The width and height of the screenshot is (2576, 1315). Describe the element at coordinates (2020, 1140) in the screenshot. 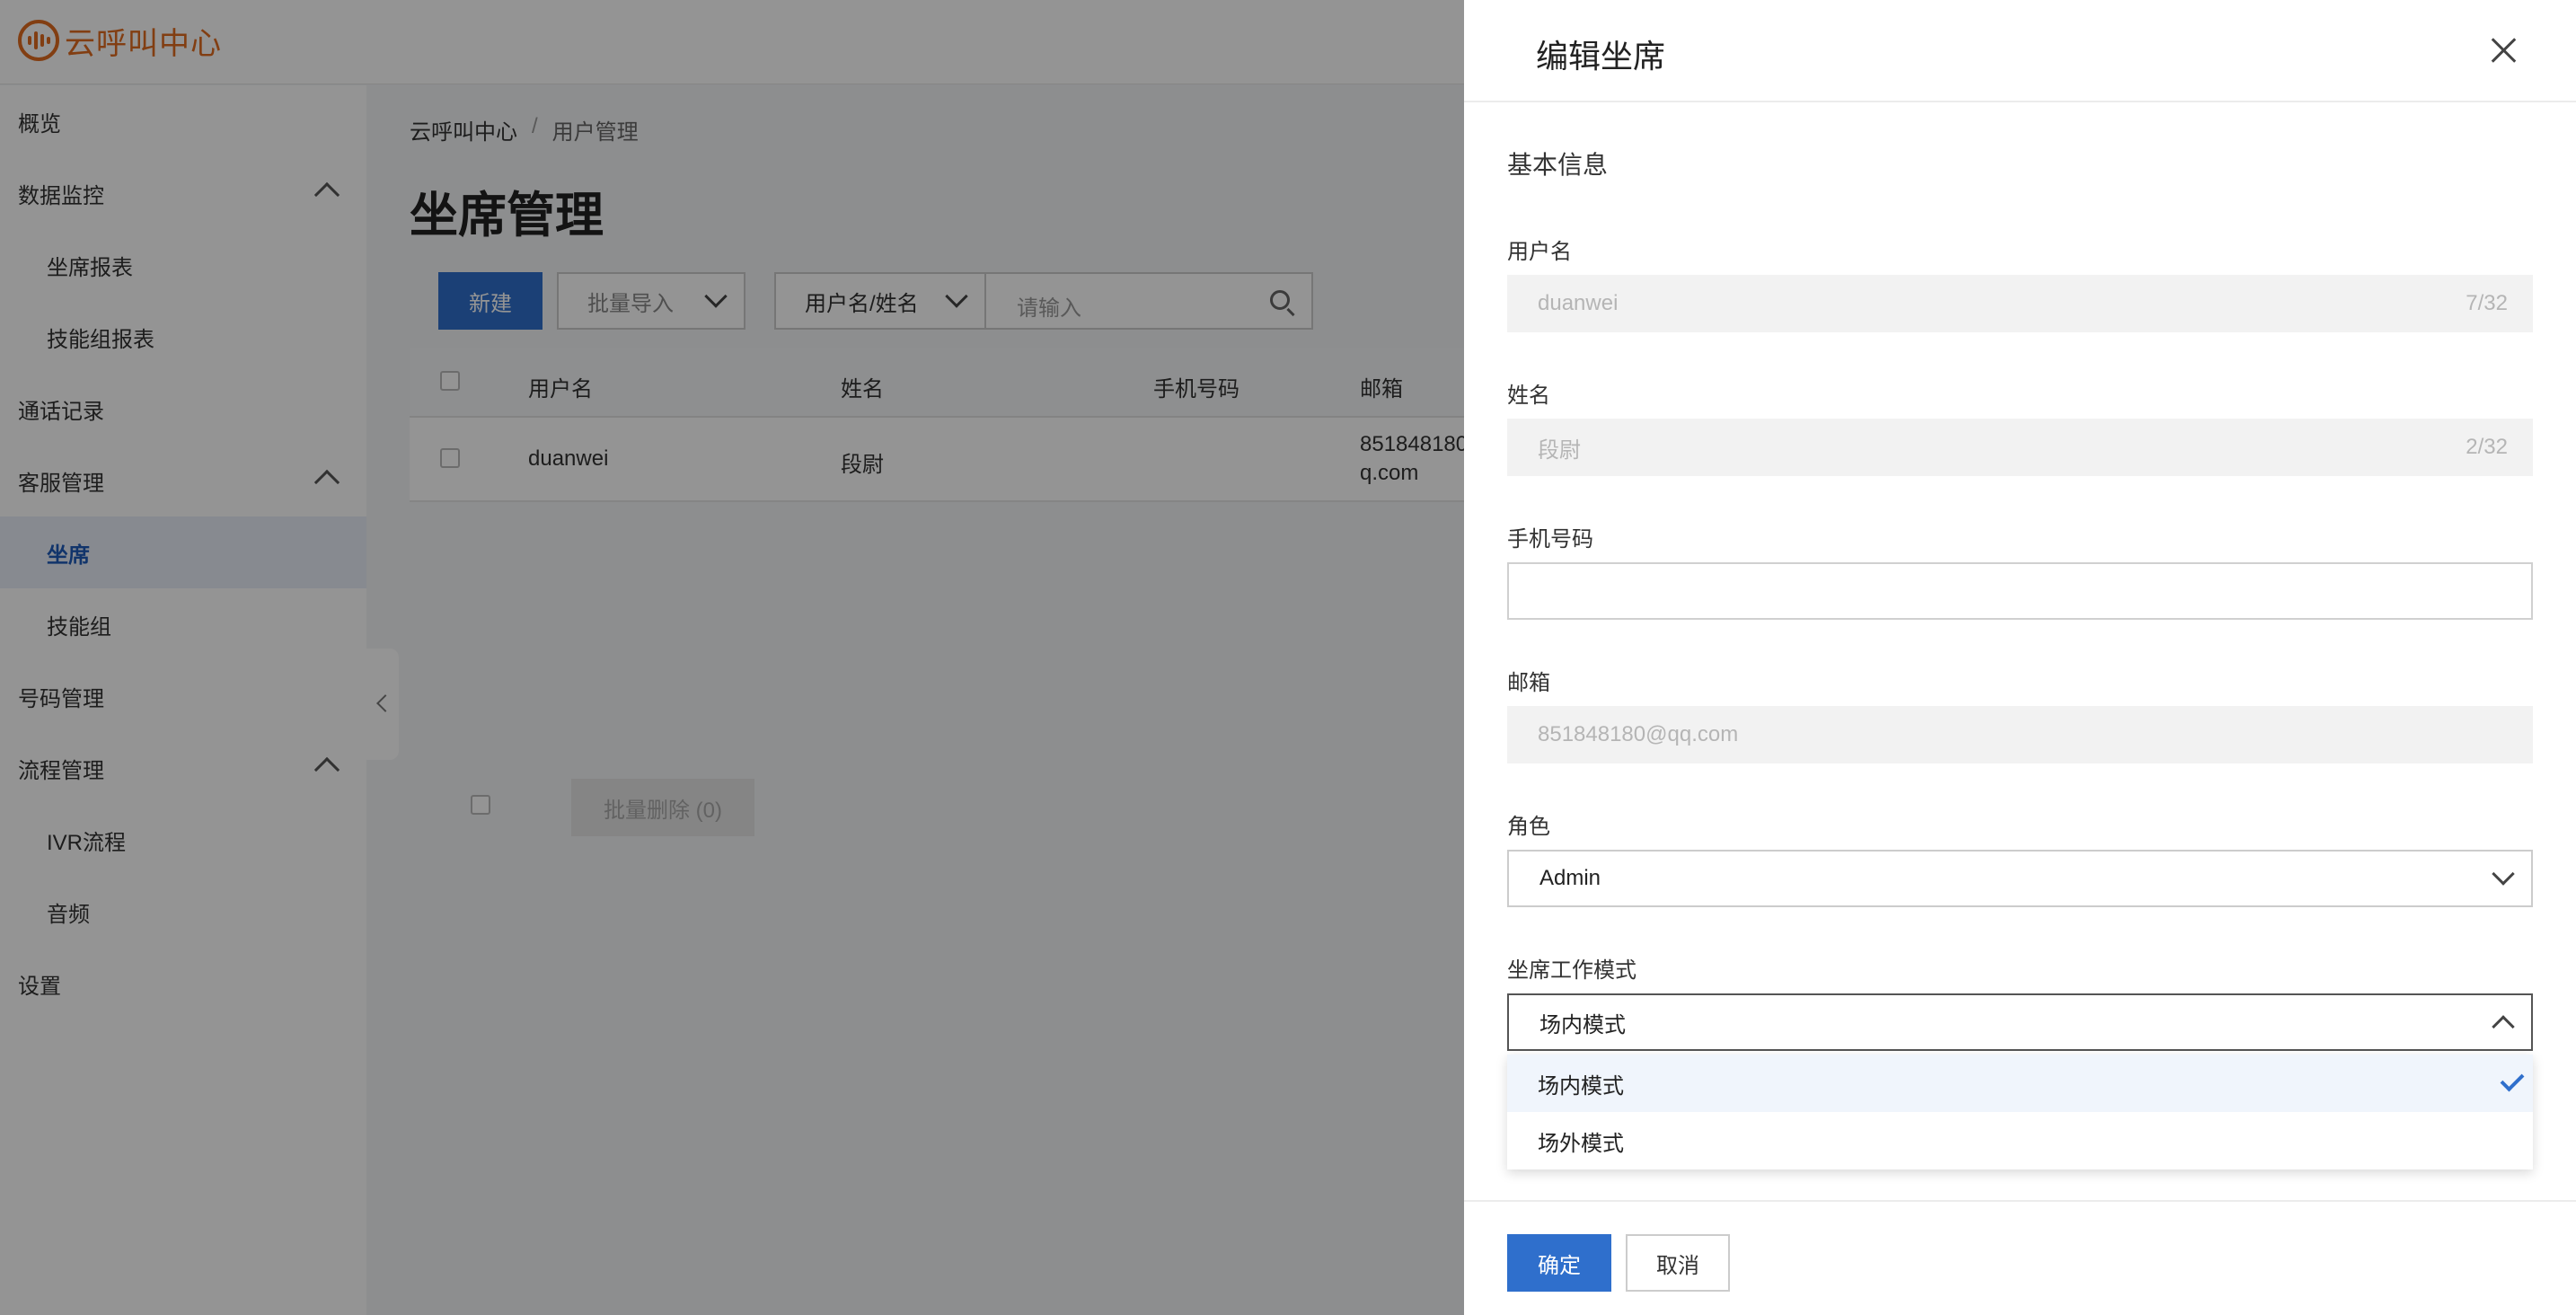

I see `work-mode-option: 场外模式` at that location.